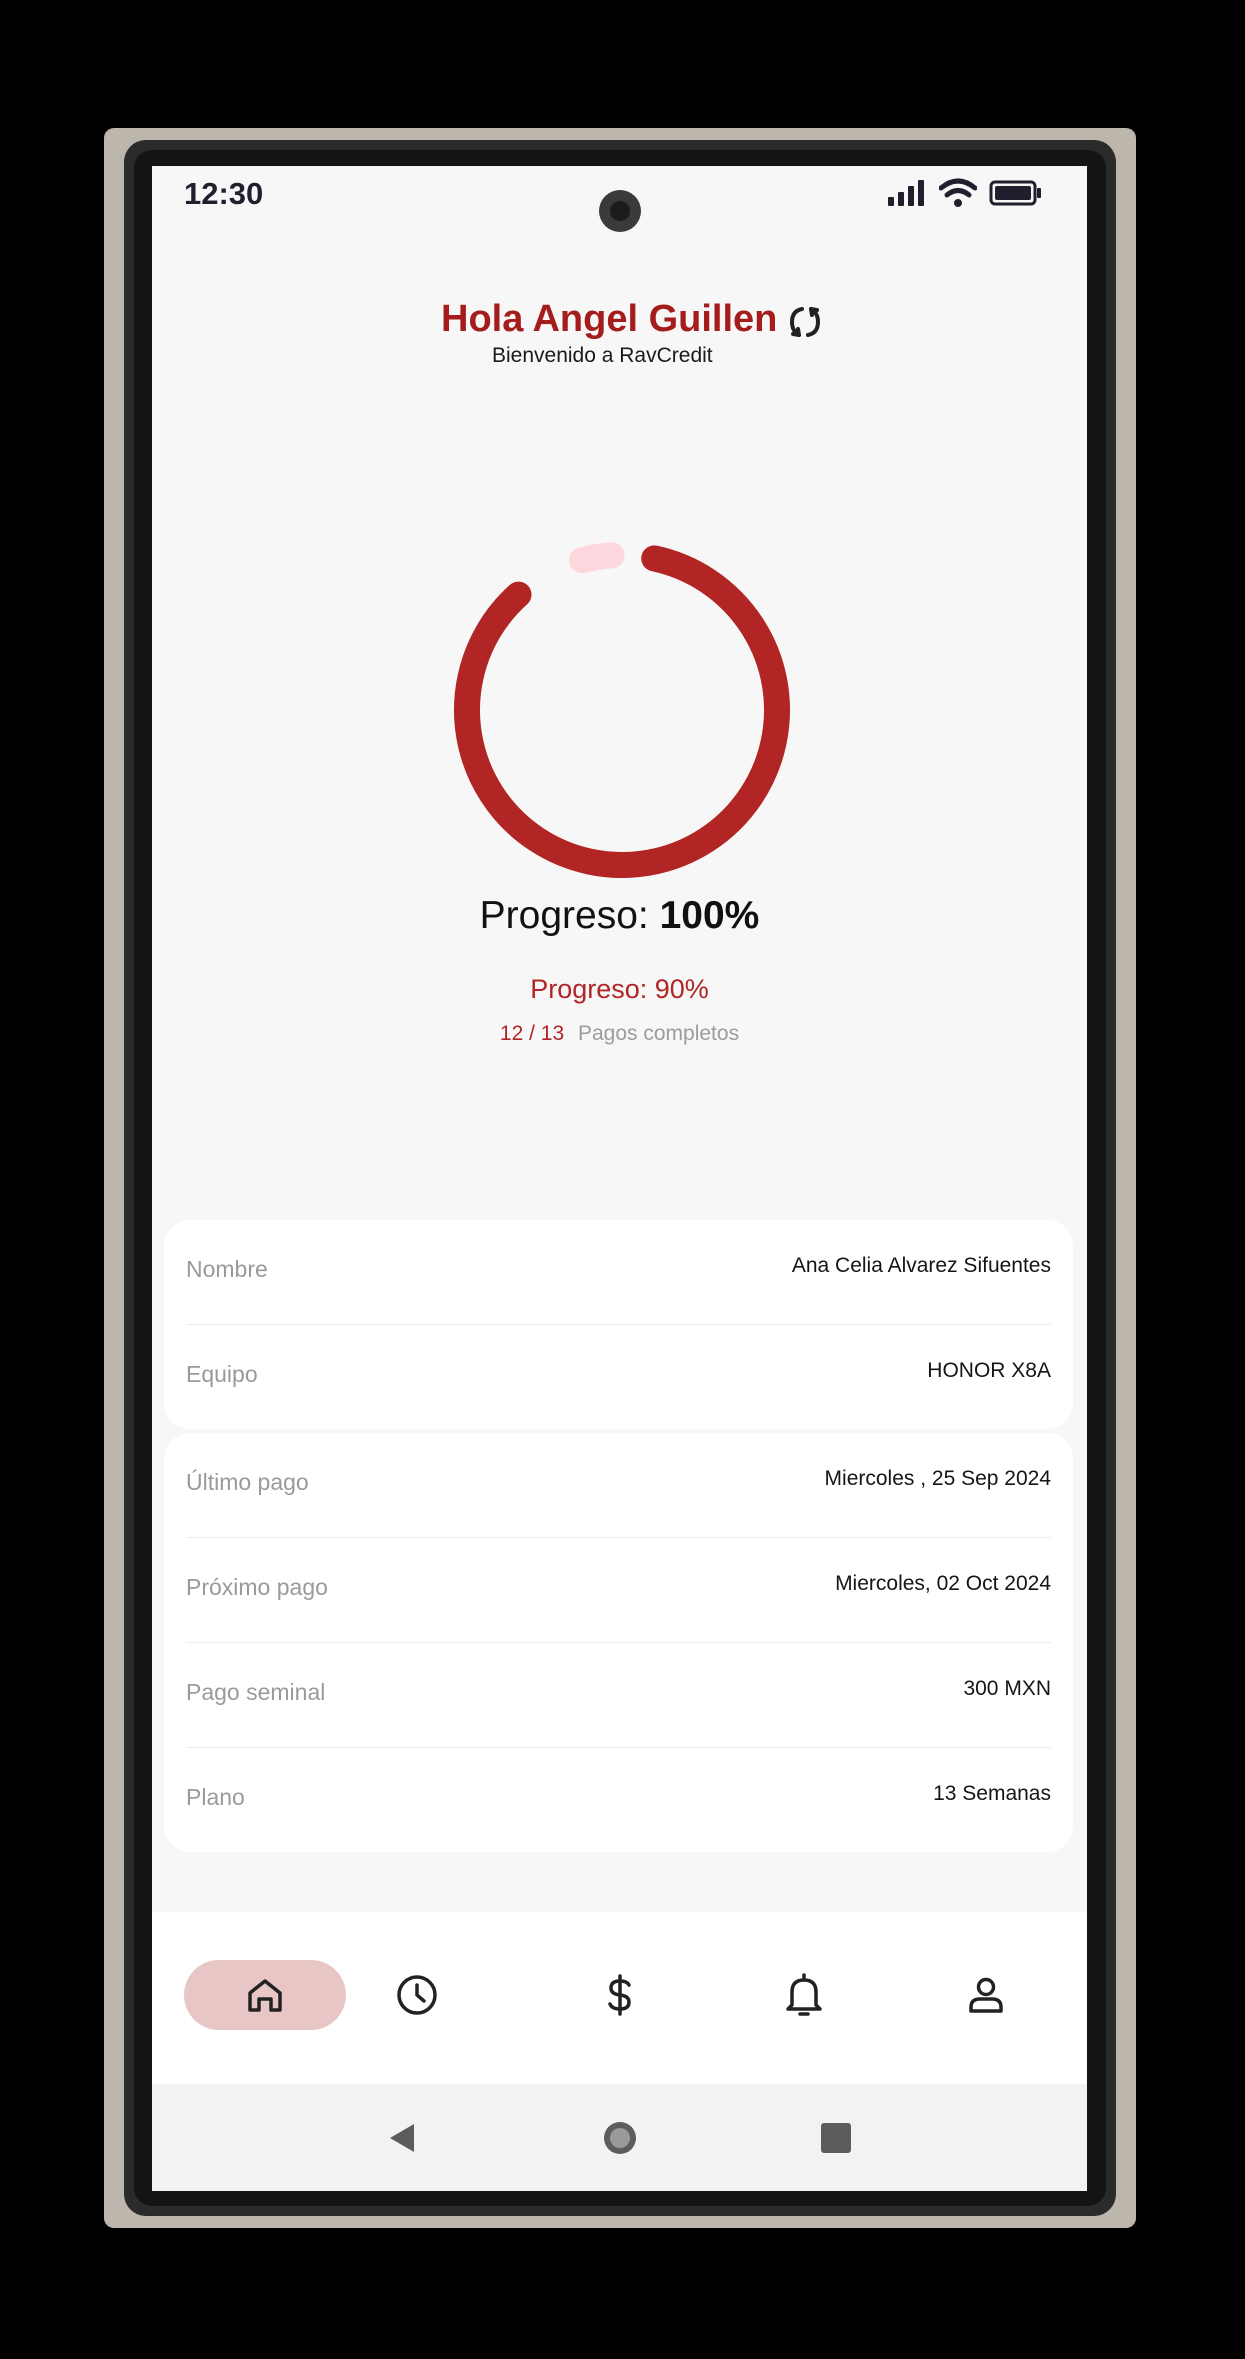 The height and width of the screenshot is (2359, 1245). I want to click on status-bar: 12:30, so click(619, 199).